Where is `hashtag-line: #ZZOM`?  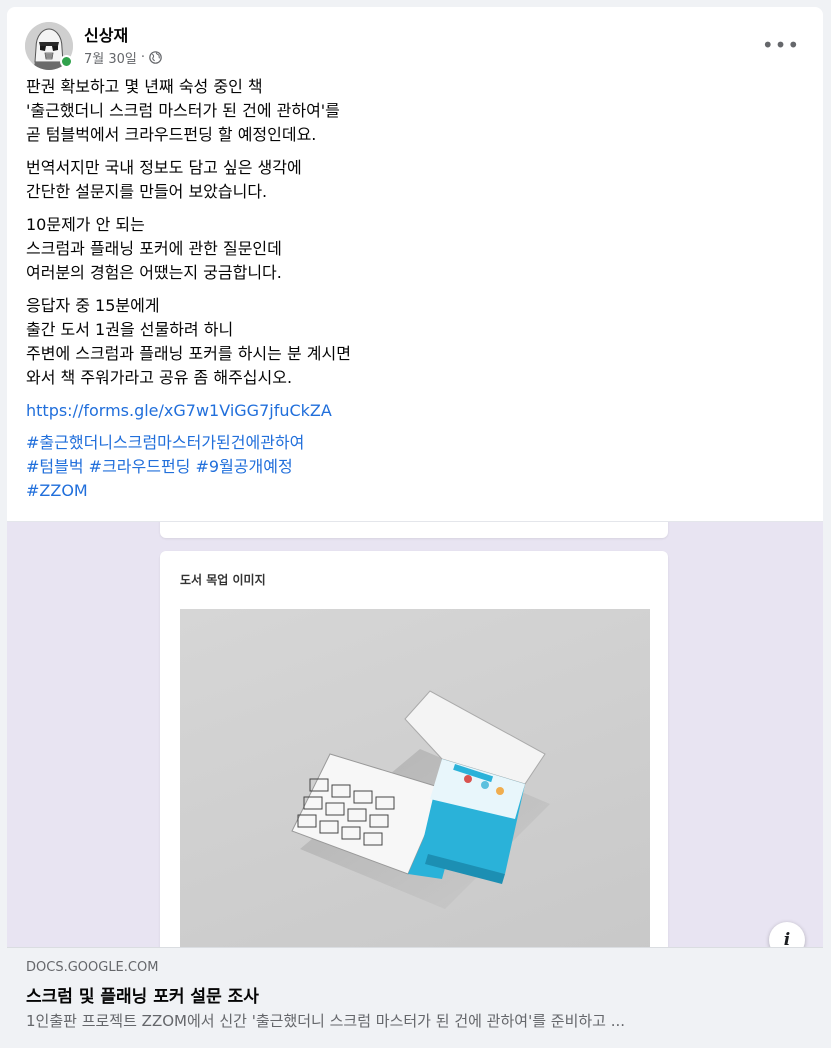
hashtag-line: #ZZOM is located at coordinates (416, 491).